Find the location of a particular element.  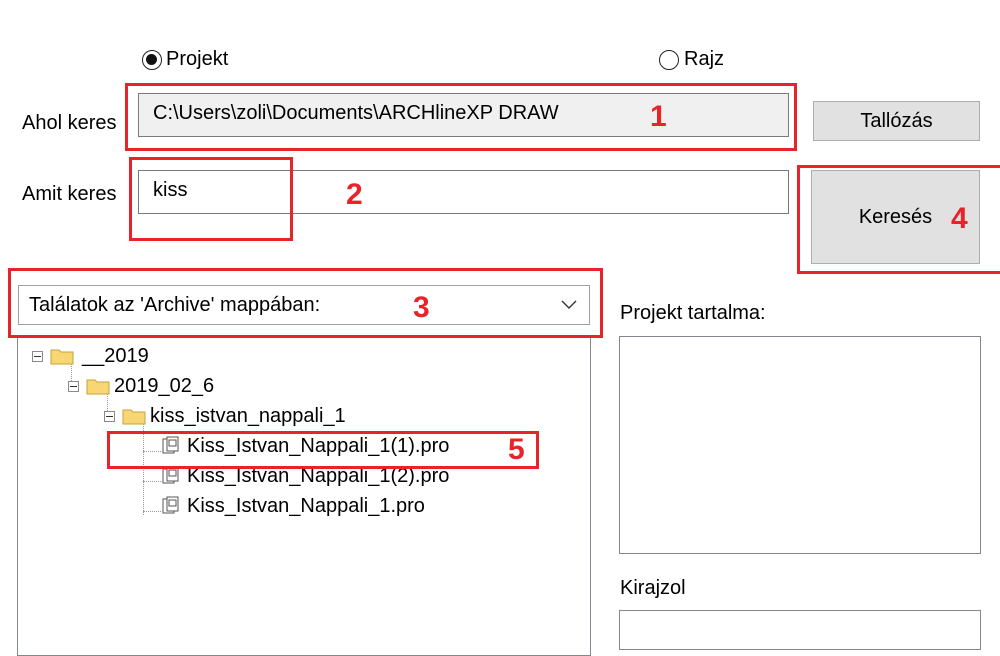

tree-item-label: 2019_02_6 is located at coordinates (164, 385).